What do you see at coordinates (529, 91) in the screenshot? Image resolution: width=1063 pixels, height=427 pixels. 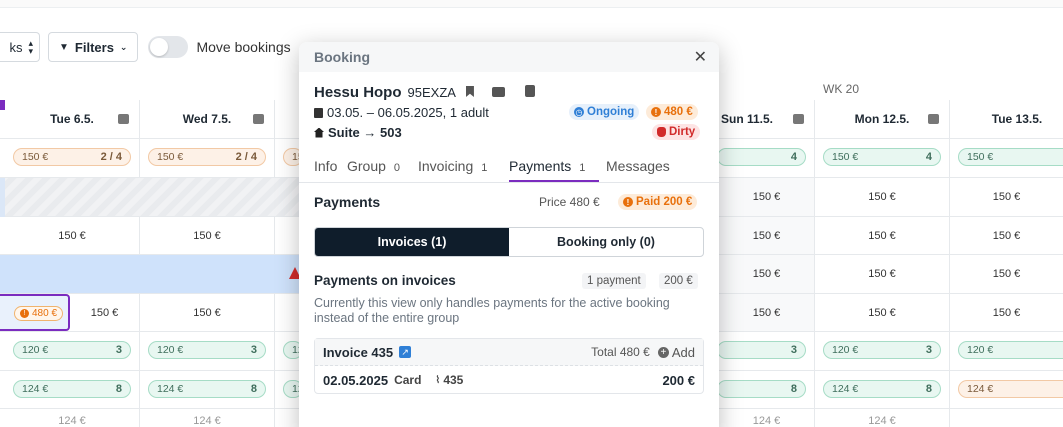 I see `clipboard-icon` at bounding box center [529, 91].